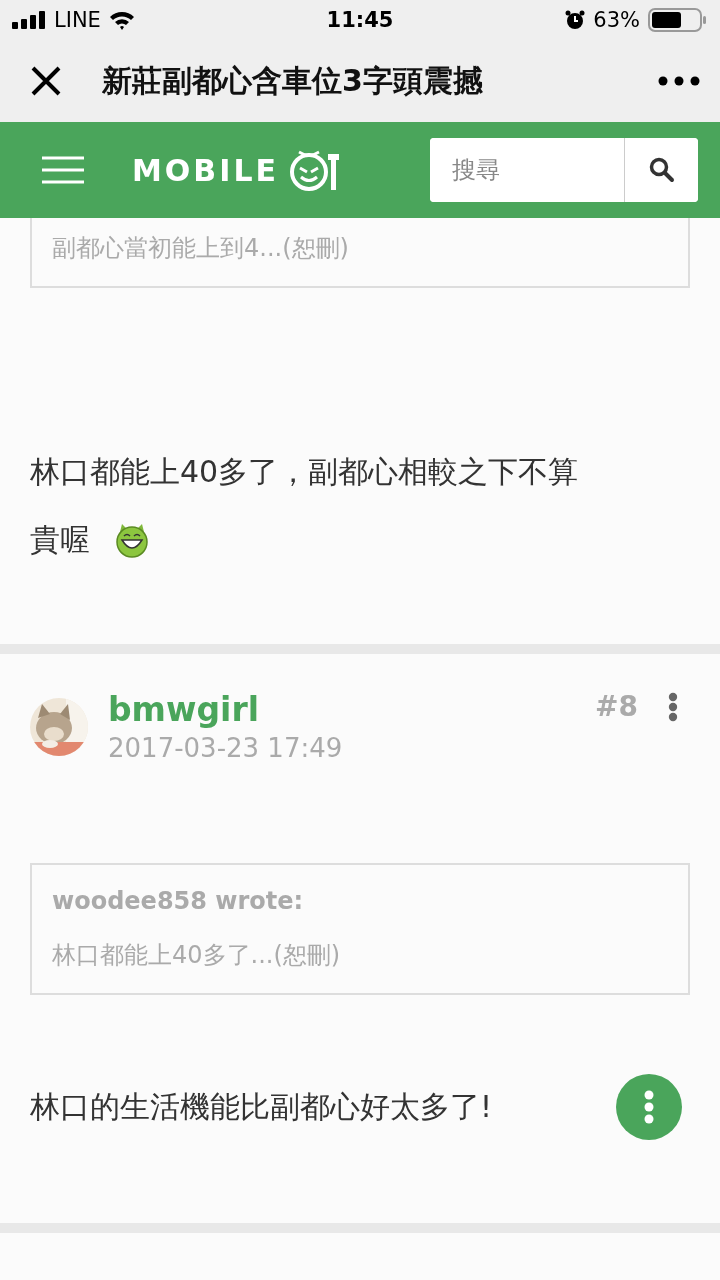 The width and height of the screenshot is (720, 1280). I want to click on quote-author: woodee858 wrote:, so click(178, 901).